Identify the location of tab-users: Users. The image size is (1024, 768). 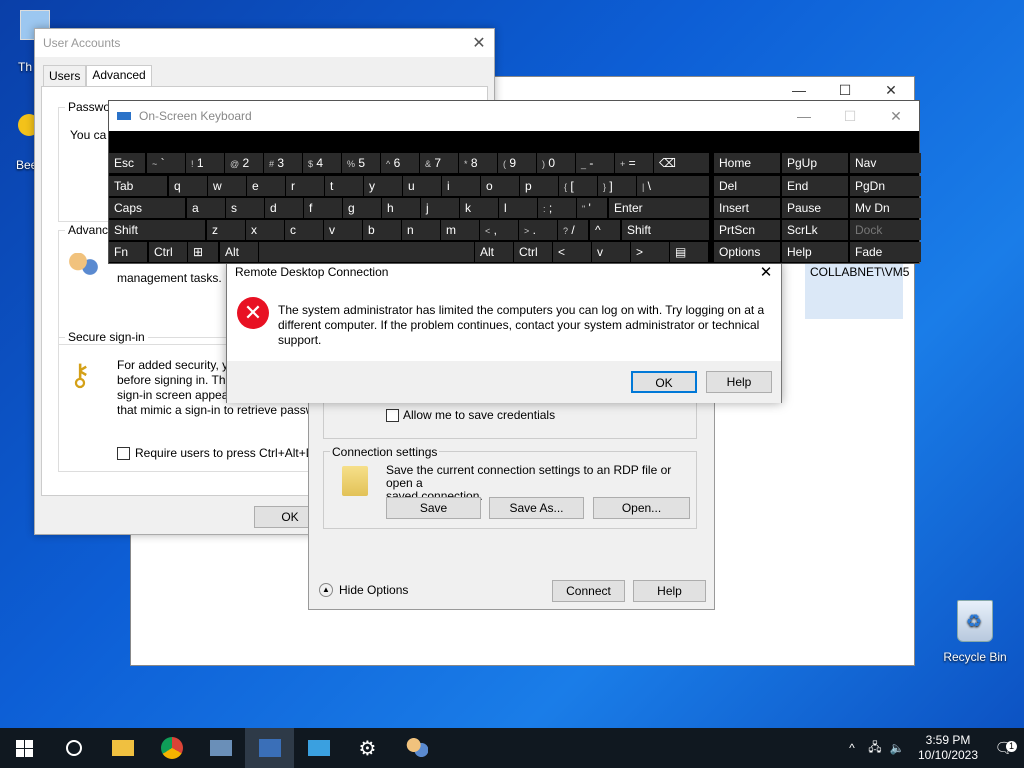
(65, 76).